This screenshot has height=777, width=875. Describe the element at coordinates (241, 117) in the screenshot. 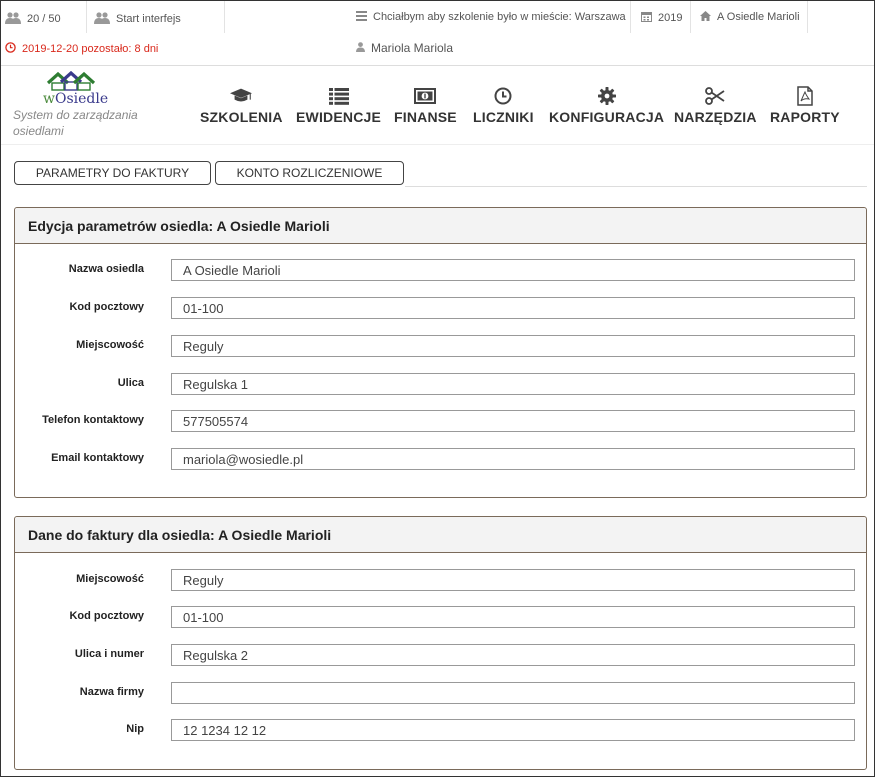

I see `nav-label: SZKOLENIA` at that location.